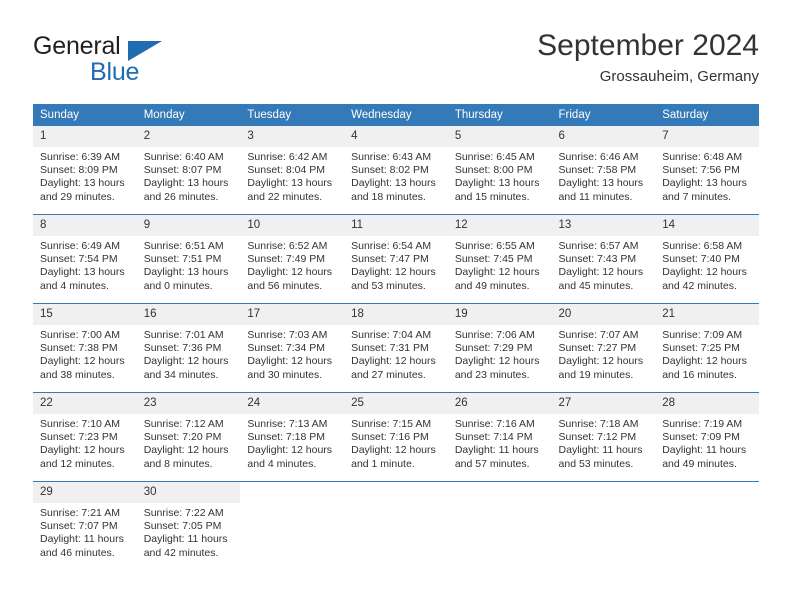 The height and width of the screenshot is (612, 792). What do you see at coordinates (77, 196) in the screenshot?
I see `daylight-duration-line2: and 29 minutes.` at bounding box center [77, 196].